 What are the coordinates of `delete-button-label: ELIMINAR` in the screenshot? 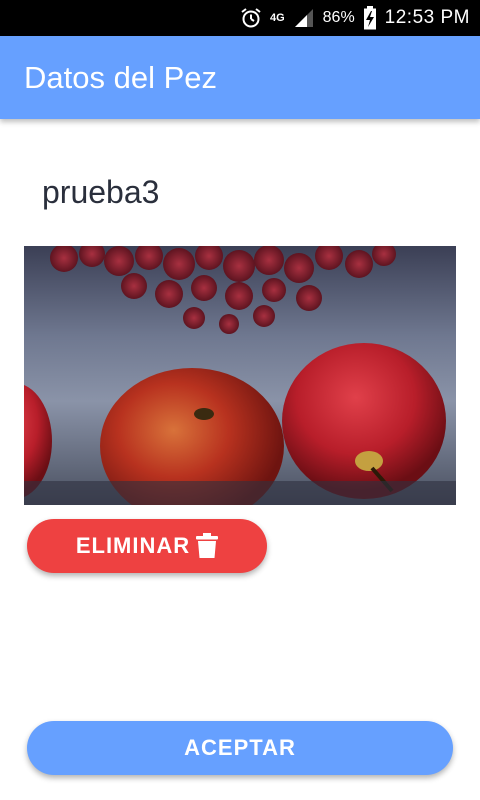 It's located at (133, 545).